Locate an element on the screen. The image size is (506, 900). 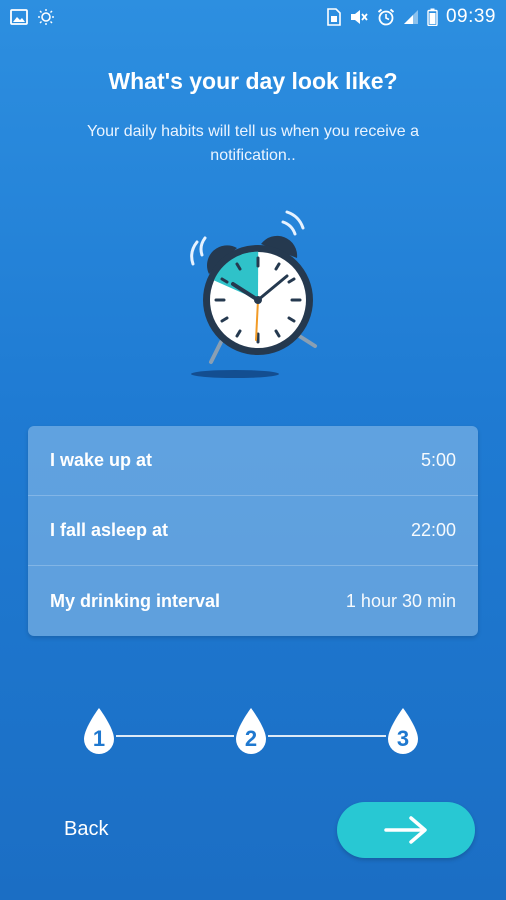
fall-asleep-label: I fall asleep at is located at coordinates (109, 530).